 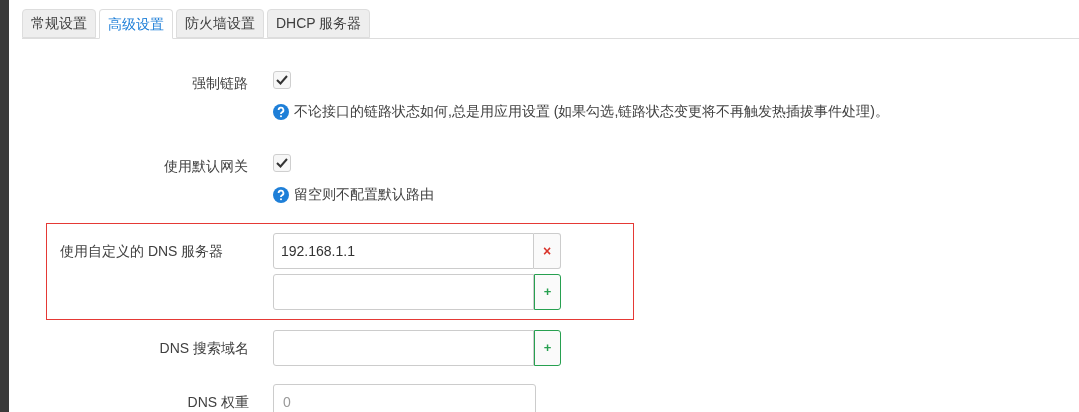 I want to click on field-label: 使用自定义的 DNS 服务器, so click(x=142, y=251).